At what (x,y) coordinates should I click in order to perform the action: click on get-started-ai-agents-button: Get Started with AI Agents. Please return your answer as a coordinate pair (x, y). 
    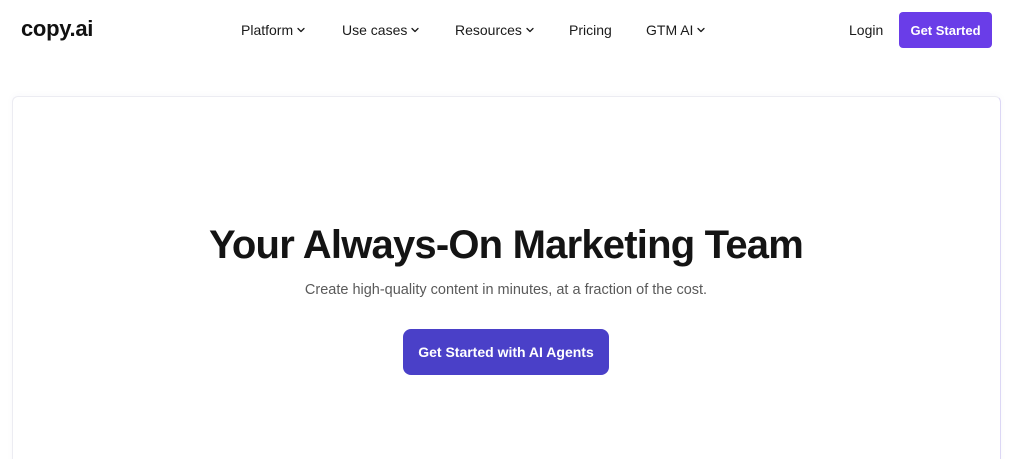
    Looking at the image, I should click on (506, 352).